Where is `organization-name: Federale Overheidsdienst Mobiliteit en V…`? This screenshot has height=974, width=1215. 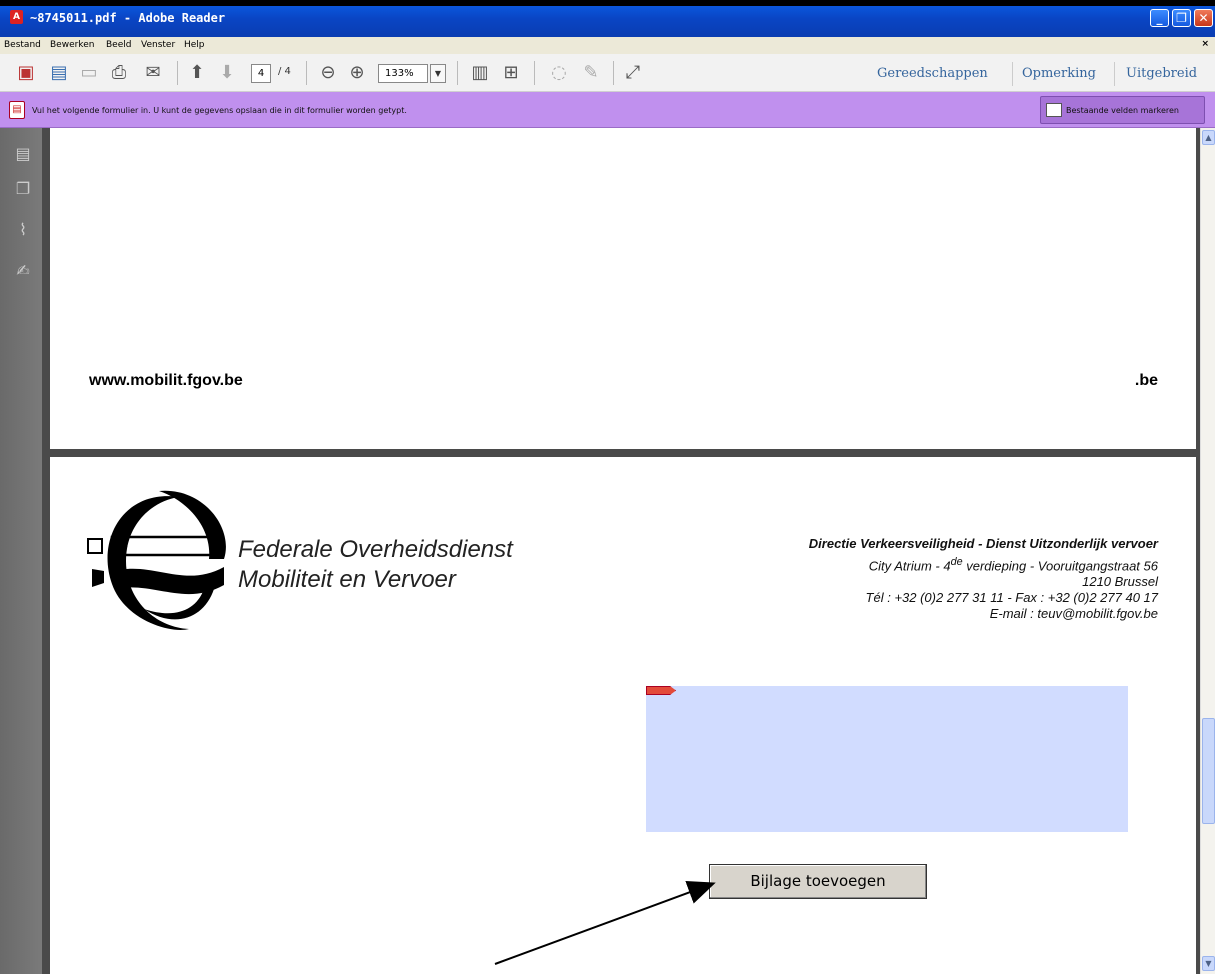 organization-name: Federale Overheidsdienst Mobiliteit en V… is located at coordinates (375, 565).